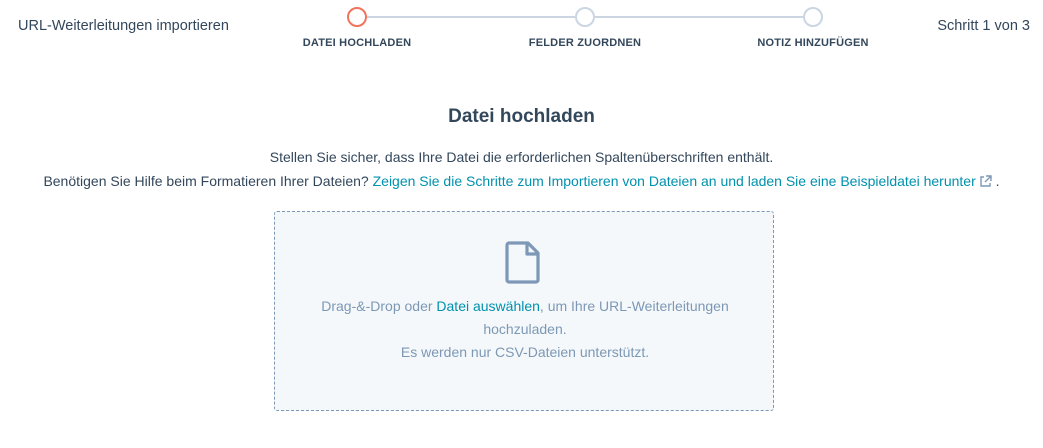 The image size is (1043, 448). What do you see at coordinates (521, 116) in the screenshot?
I see `section-heading: Datei hochladen` at bounding box center [521, 116].